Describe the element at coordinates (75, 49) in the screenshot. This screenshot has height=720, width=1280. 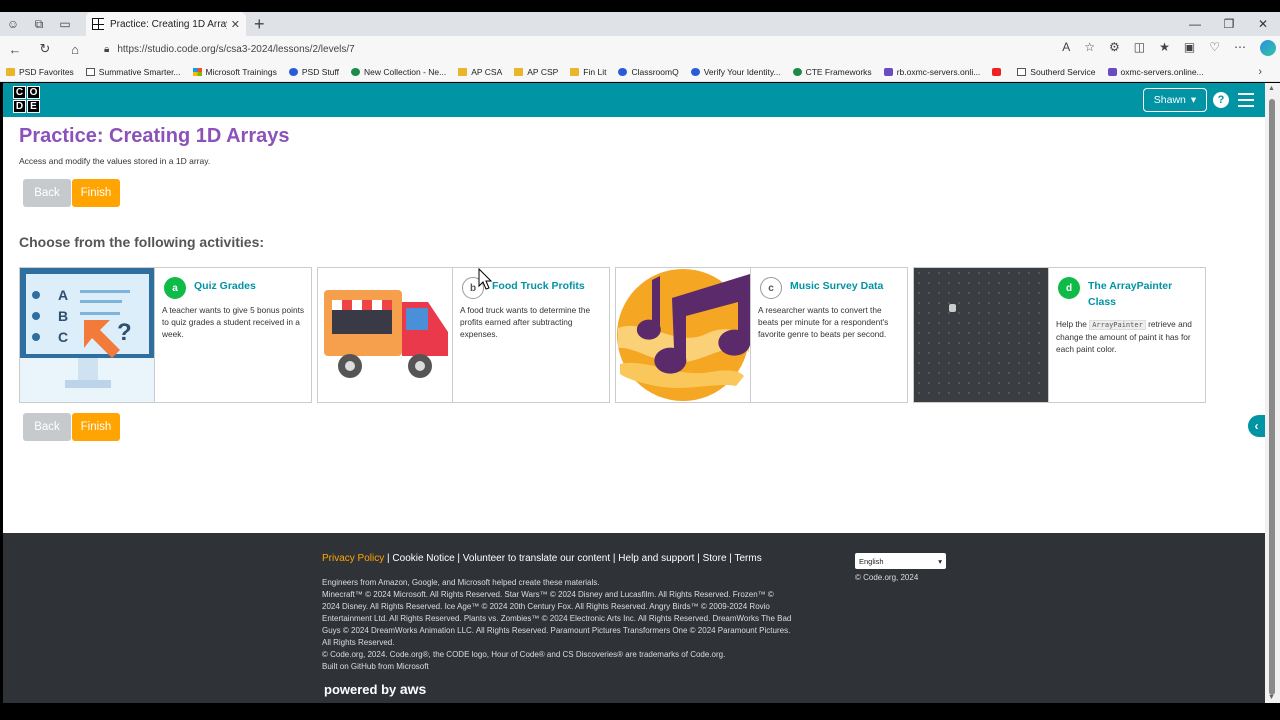
I see `home-icon: ⌂` at that location.